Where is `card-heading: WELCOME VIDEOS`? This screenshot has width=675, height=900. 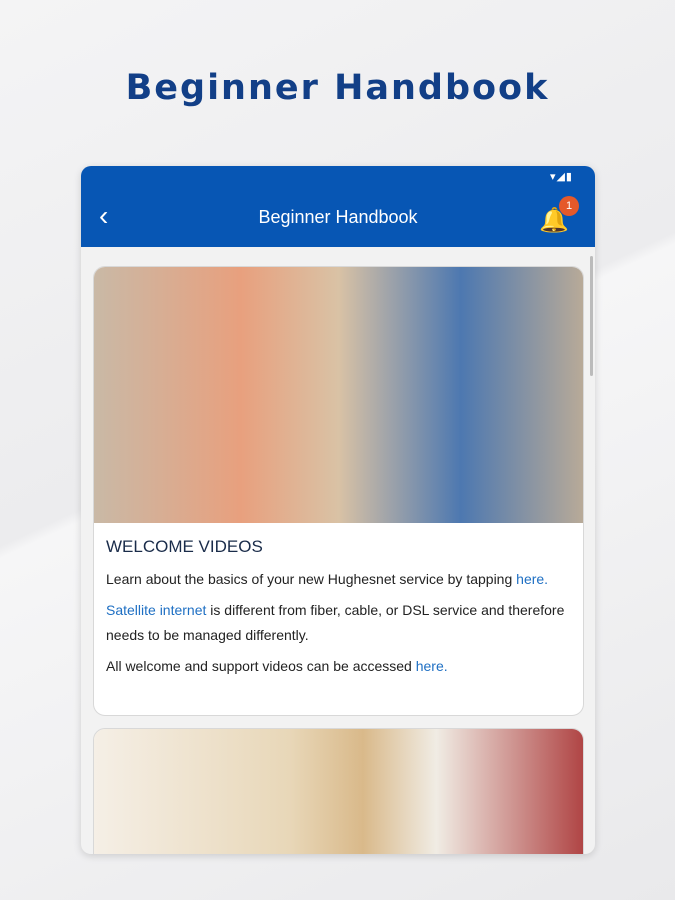
card-heading: WELCOME VIDEOS is located at coordinates (184, 546).